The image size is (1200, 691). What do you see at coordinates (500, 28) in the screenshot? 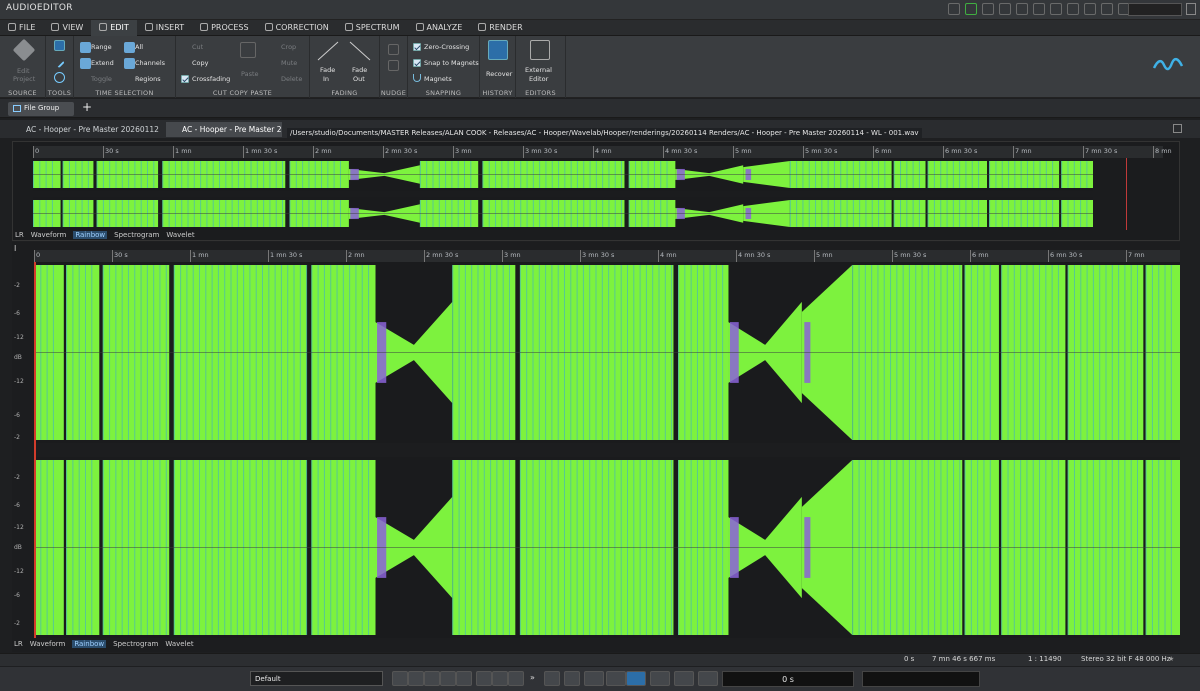
I see `menu-render: RENDER` at bounding box center [500, 28].